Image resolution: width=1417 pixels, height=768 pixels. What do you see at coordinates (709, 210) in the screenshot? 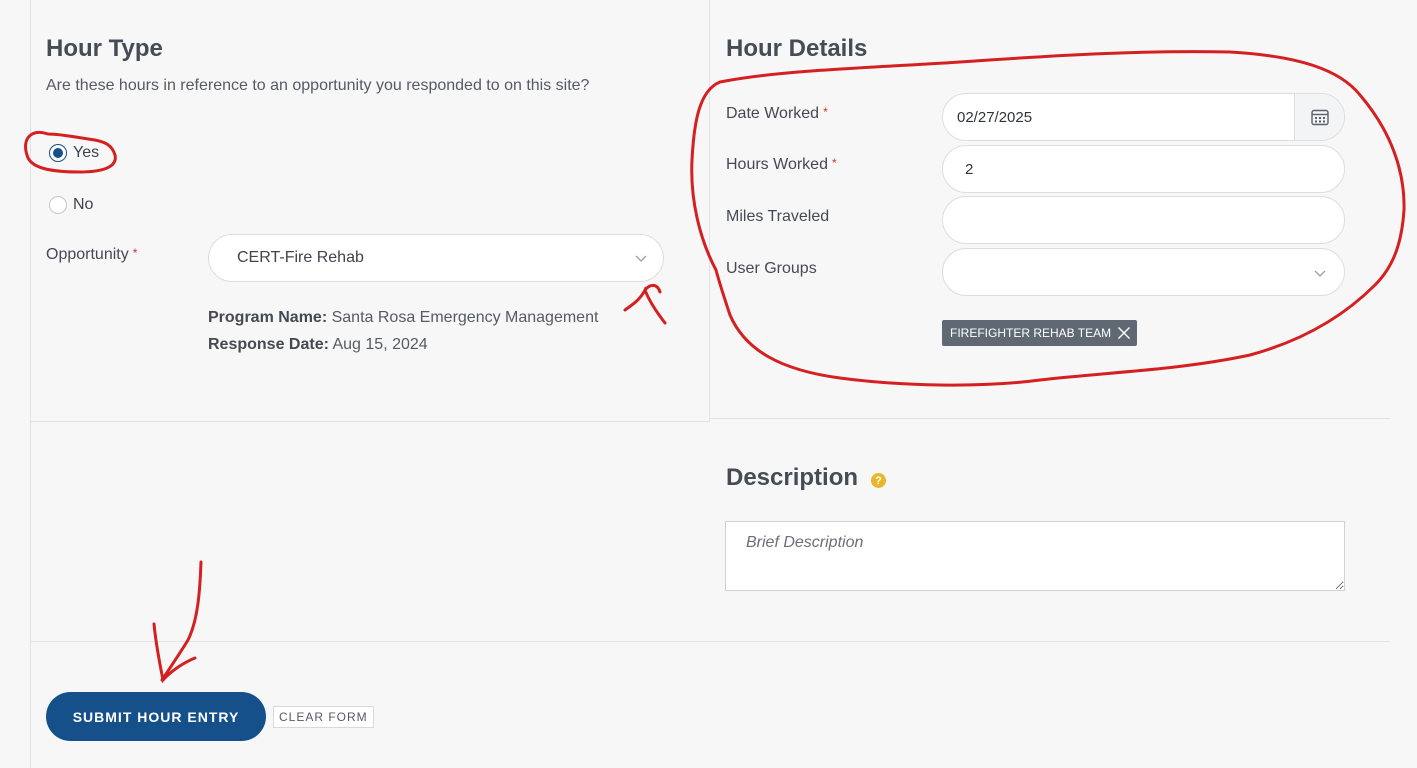
I see `column-divider` at bounding box center [709, 210].